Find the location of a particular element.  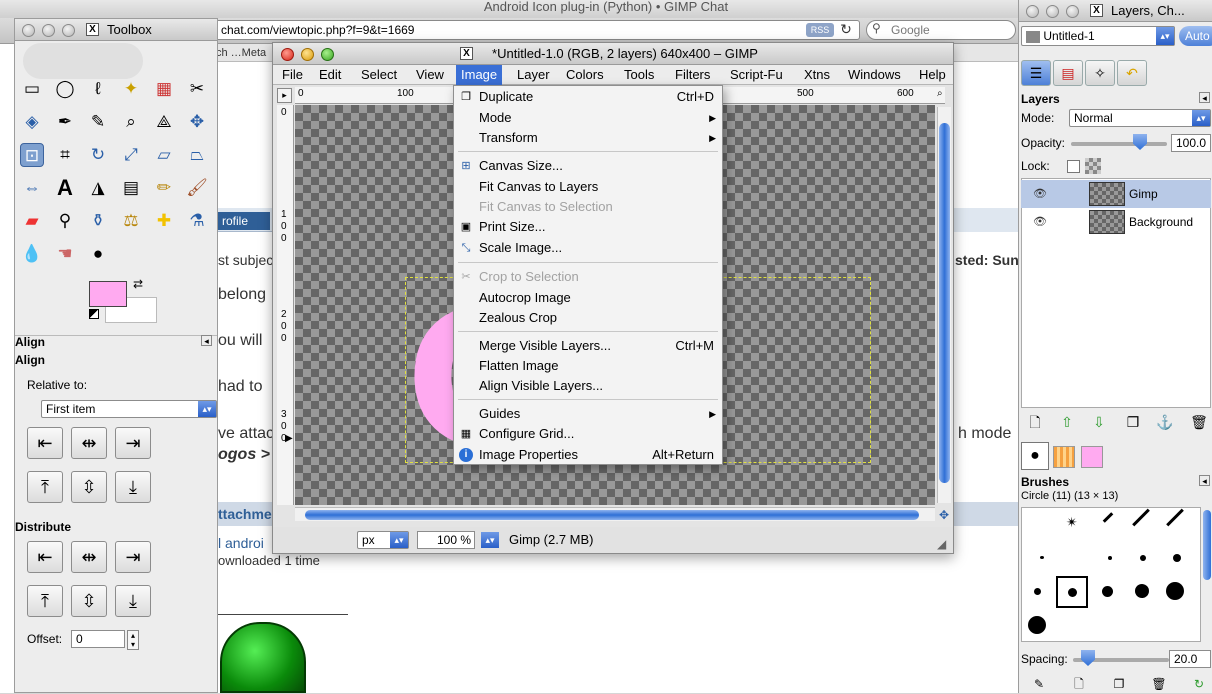

ink-icon: ⚱ is located at coordinates (98, 221).